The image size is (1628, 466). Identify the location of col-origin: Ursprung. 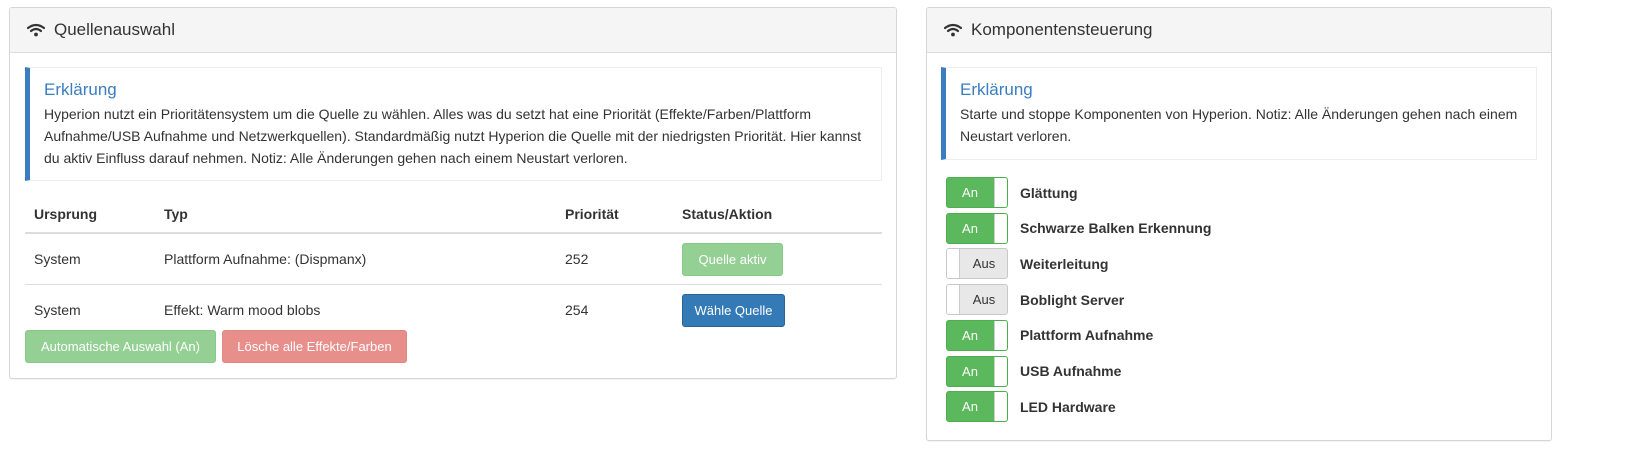
(90, 215).